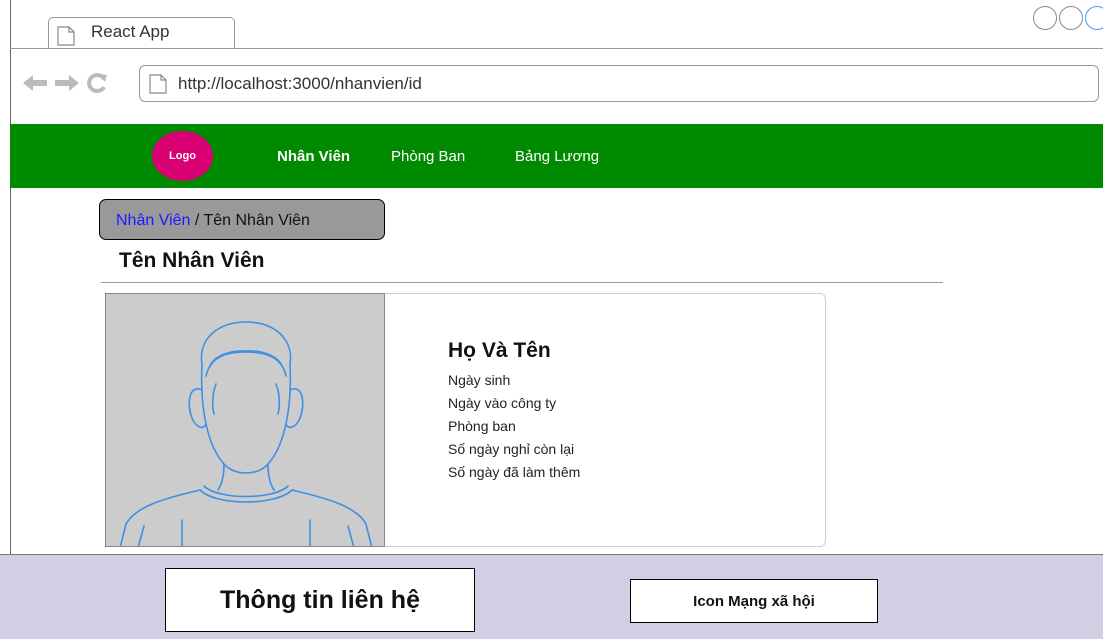 The height and width of the screenshot is (639, 1103). What do you see at coordinates (754, 601) in the screenshot?
I see `social-icons-box: Icon Mạng xã hội` at bounding box center [754, 601].